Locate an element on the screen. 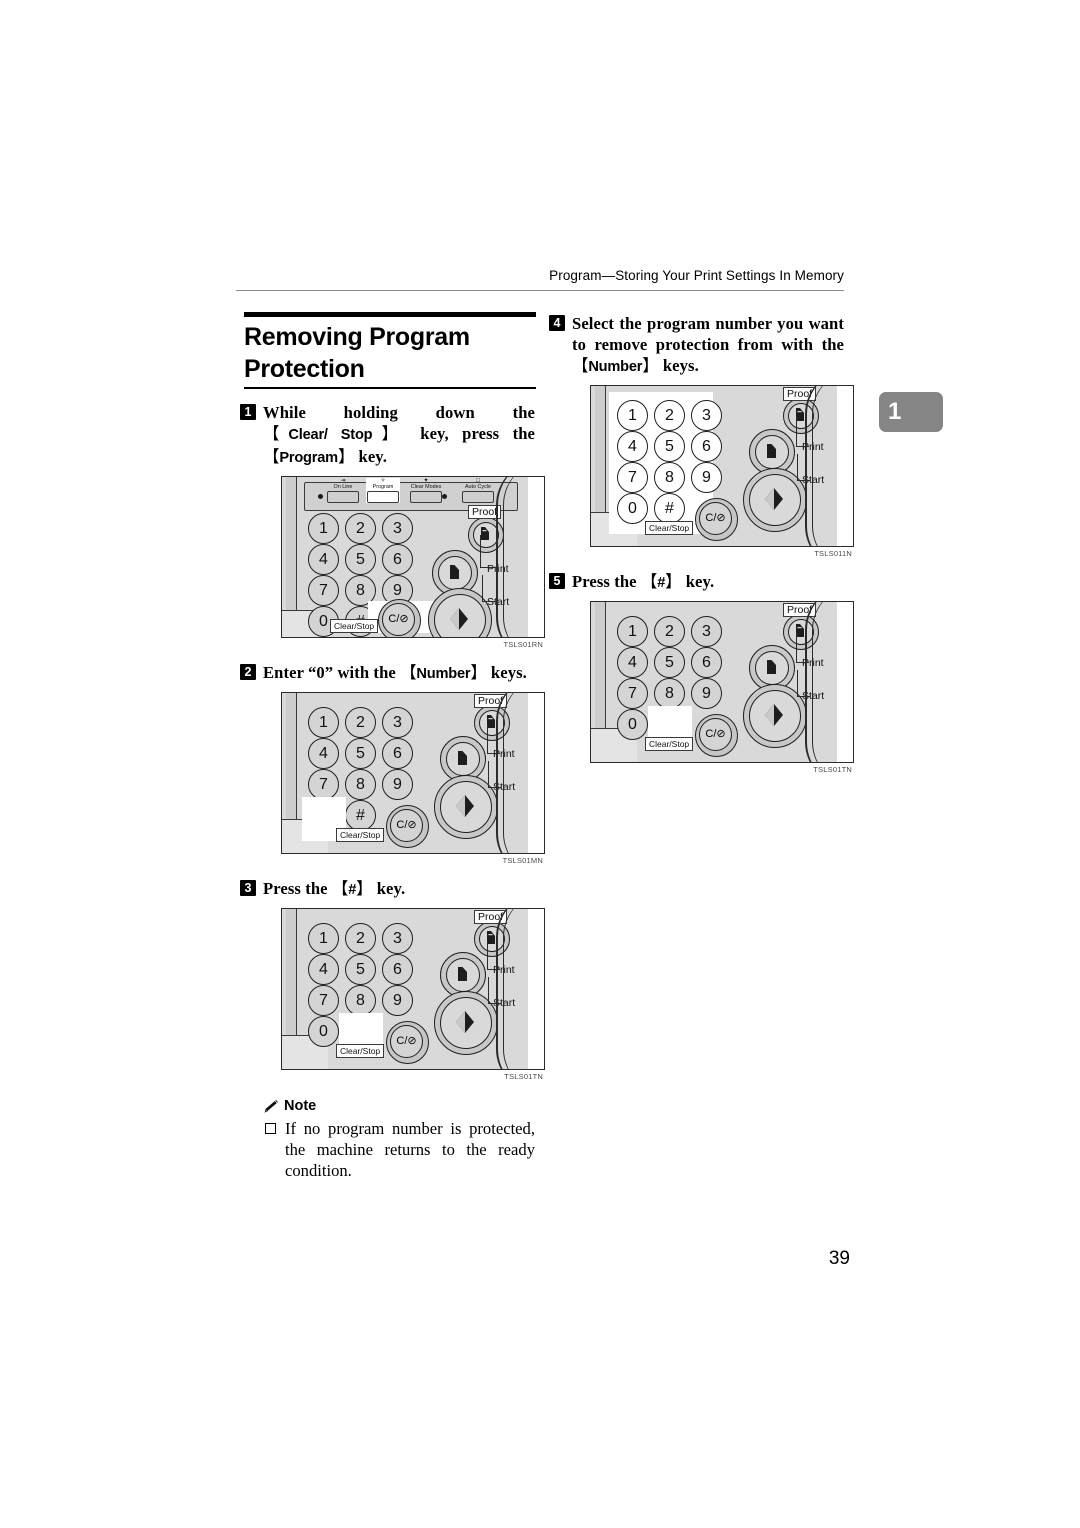 Image resolution: width=1080 pixels, height=1528 pixels. figure-step-2: 1 2 3 4 5◦ 6 7 8 9 0 # C/⊘ Clear/Stop is located at coordinates (413, 778).